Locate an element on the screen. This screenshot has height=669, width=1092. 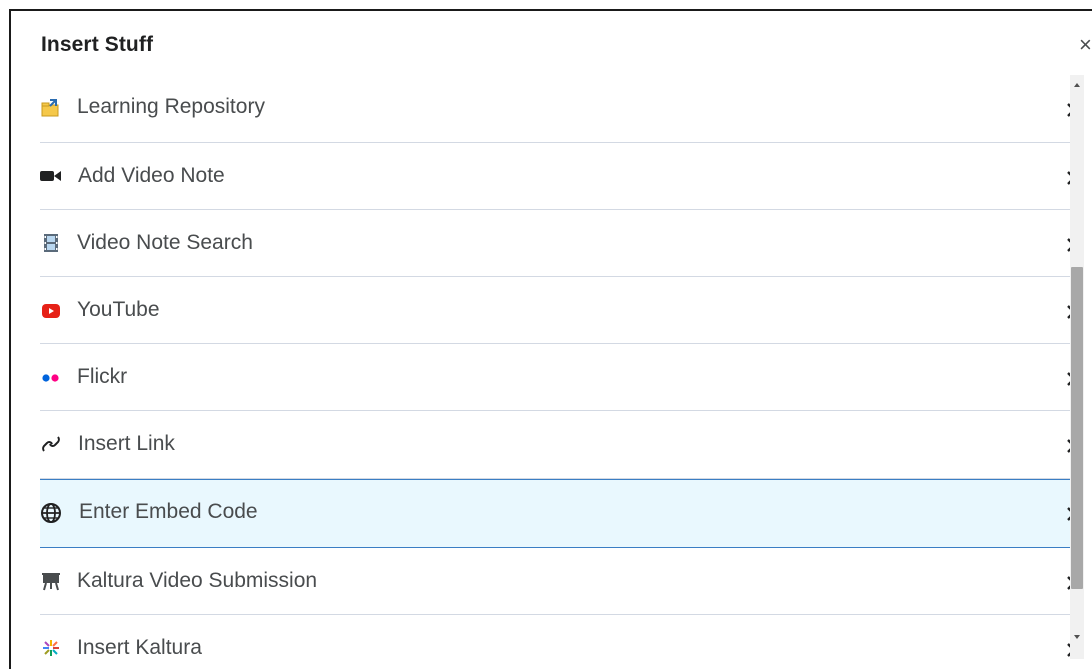
flickr-icon is located at coordinates (51, 378).